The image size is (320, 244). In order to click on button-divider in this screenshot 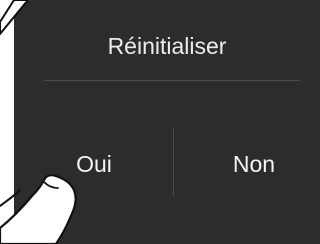, I will do `click(173, 162)`.